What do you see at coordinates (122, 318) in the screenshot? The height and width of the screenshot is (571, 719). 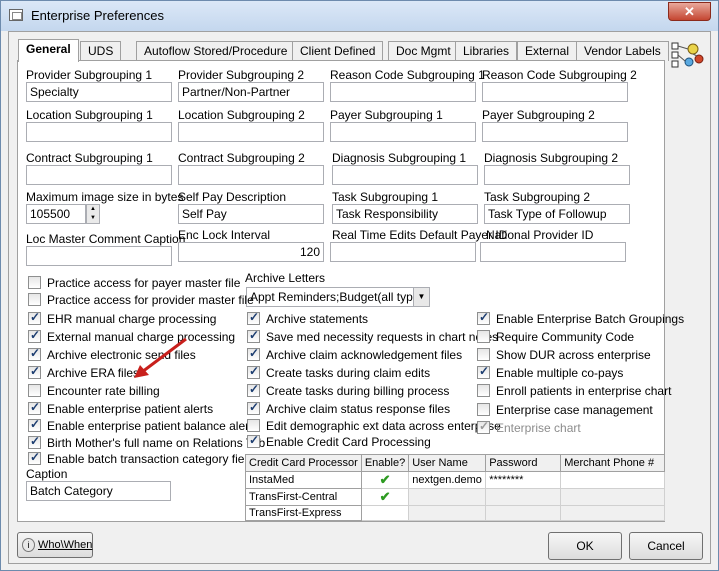 I see `cb-ehr-manual: EHR manual charge processing` at bounding box center [122, 318].